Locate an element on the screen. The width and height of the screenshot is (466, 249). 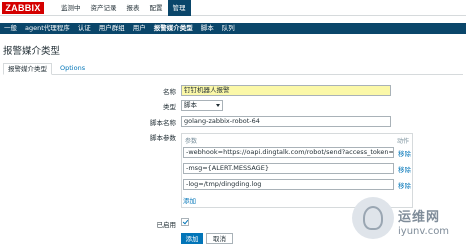
main-menu-reports: 报表 is located at coordinates (133, 8).